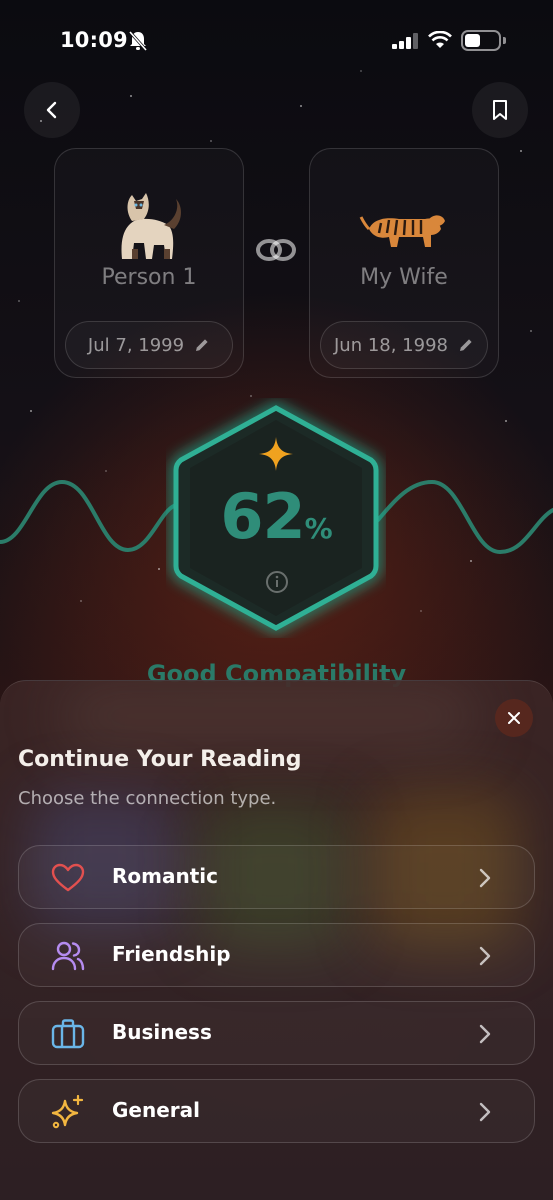 Image resolution: width=553 pixels, height=1200 pixels. Describe the element at coordinates (481, 40) in the screenshot. I see `battery-icon` at that location.